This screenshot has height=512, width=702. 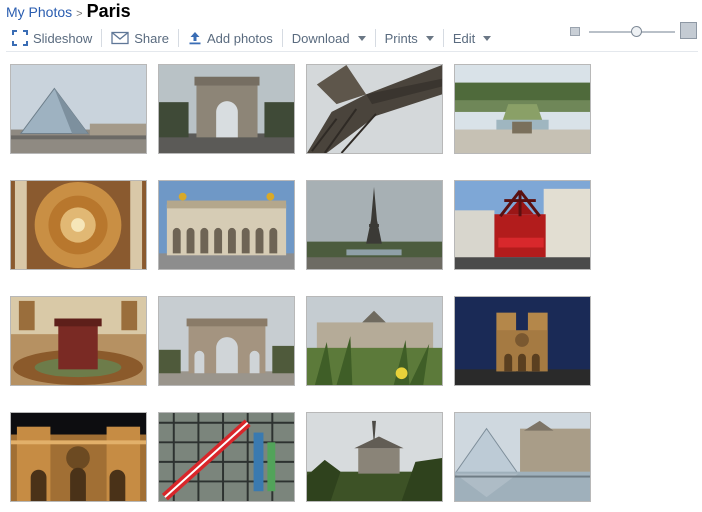 I want to click on photo-thumbnail-arc-de-triomphe, so click(x=226, y=109).